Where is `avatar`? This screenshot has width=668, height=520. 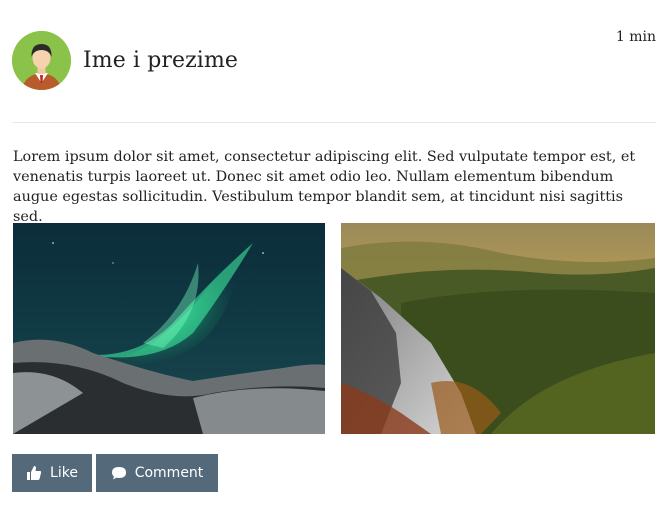
avatar is located at coordinates (41, 60).